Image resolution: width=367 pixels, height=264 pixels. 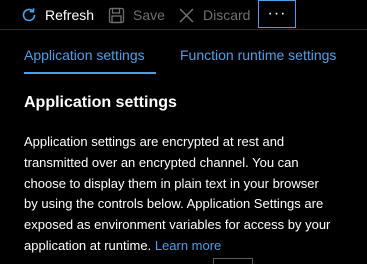 I want to click on more-options-button: ···, so click(x=277, y=14).